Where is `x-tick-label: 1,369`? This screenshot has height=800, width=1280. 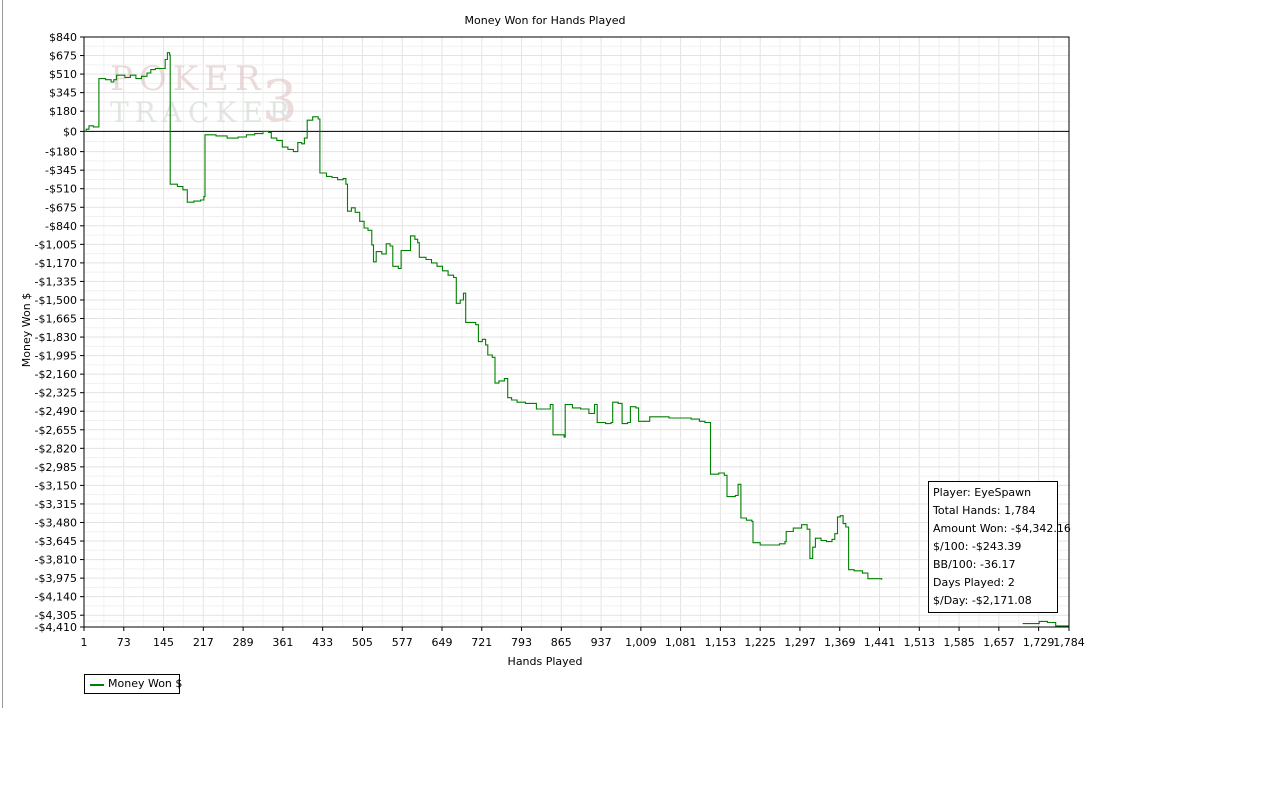 x-tick-label: 1,369 is located at coordinates (840, 642).